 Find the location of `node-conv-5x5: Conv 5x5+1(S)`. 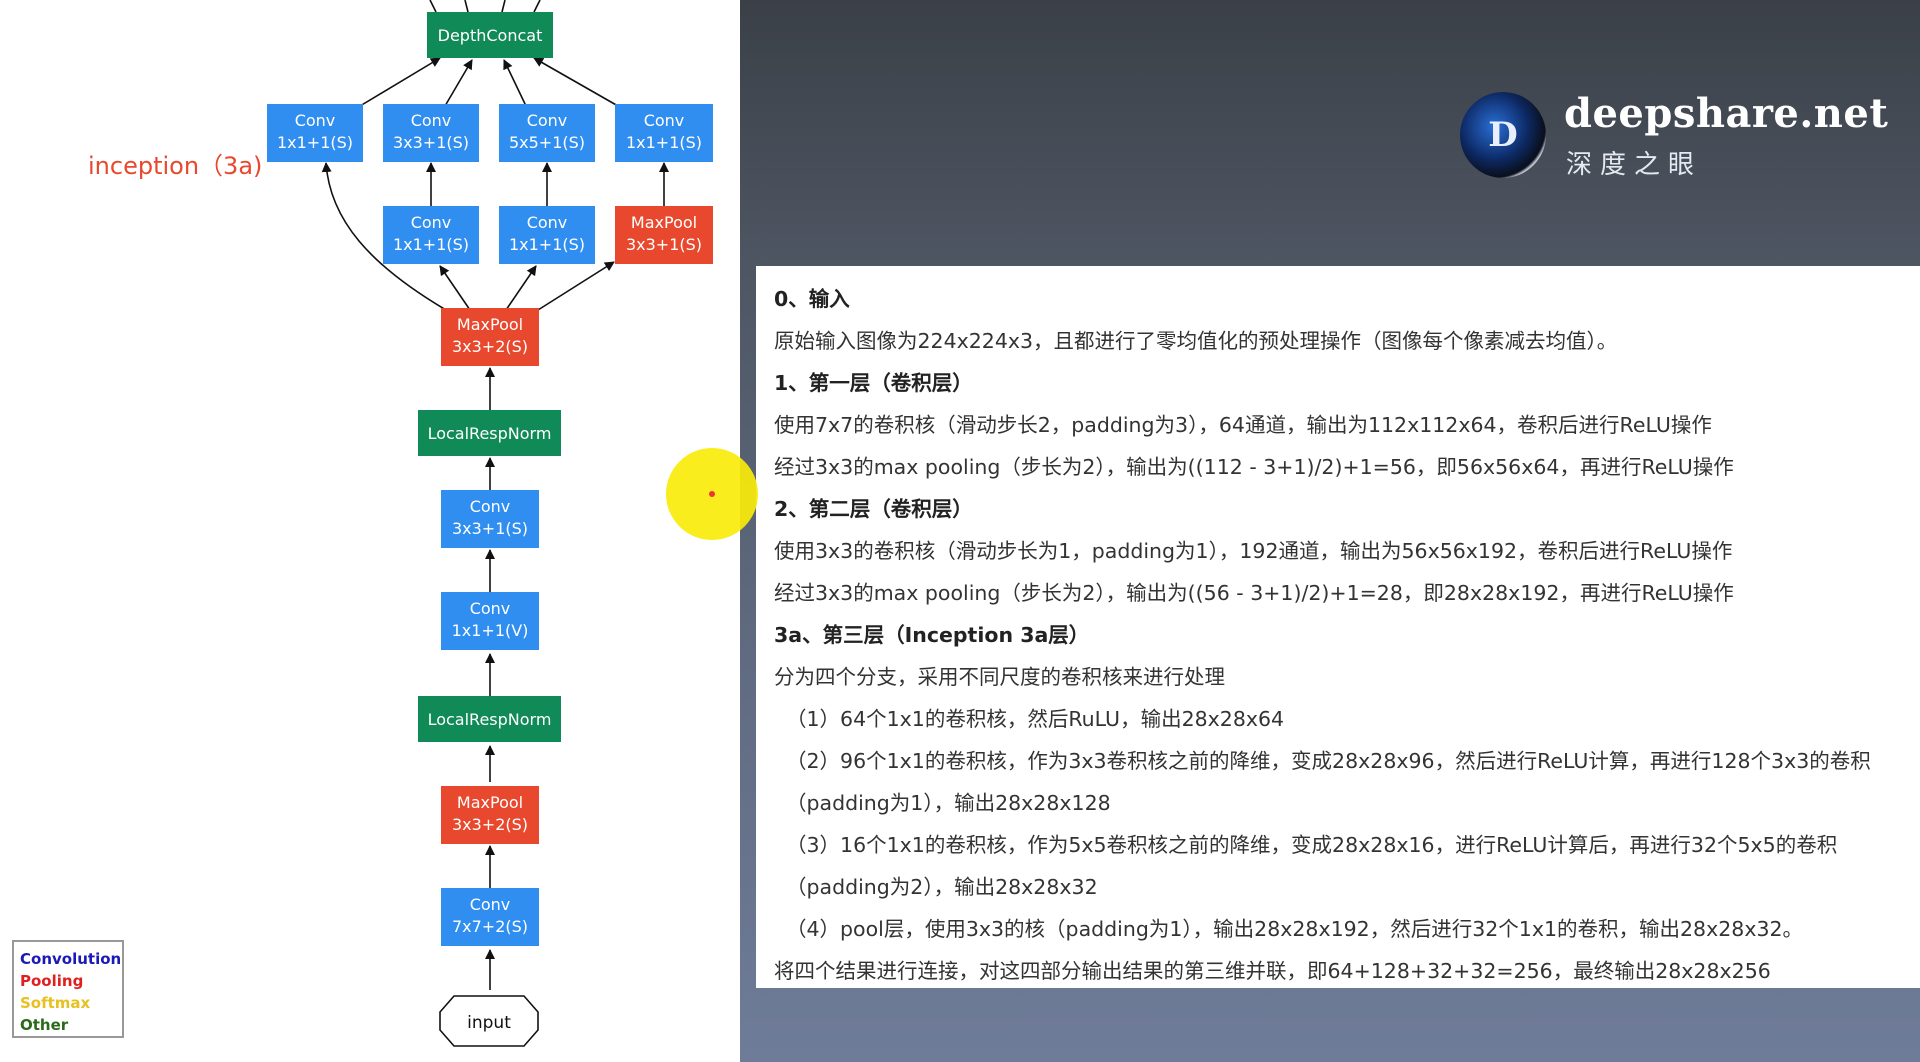

node-conv-5x5: Conv 5x5+1(S) is located at coordinates (547, 133).